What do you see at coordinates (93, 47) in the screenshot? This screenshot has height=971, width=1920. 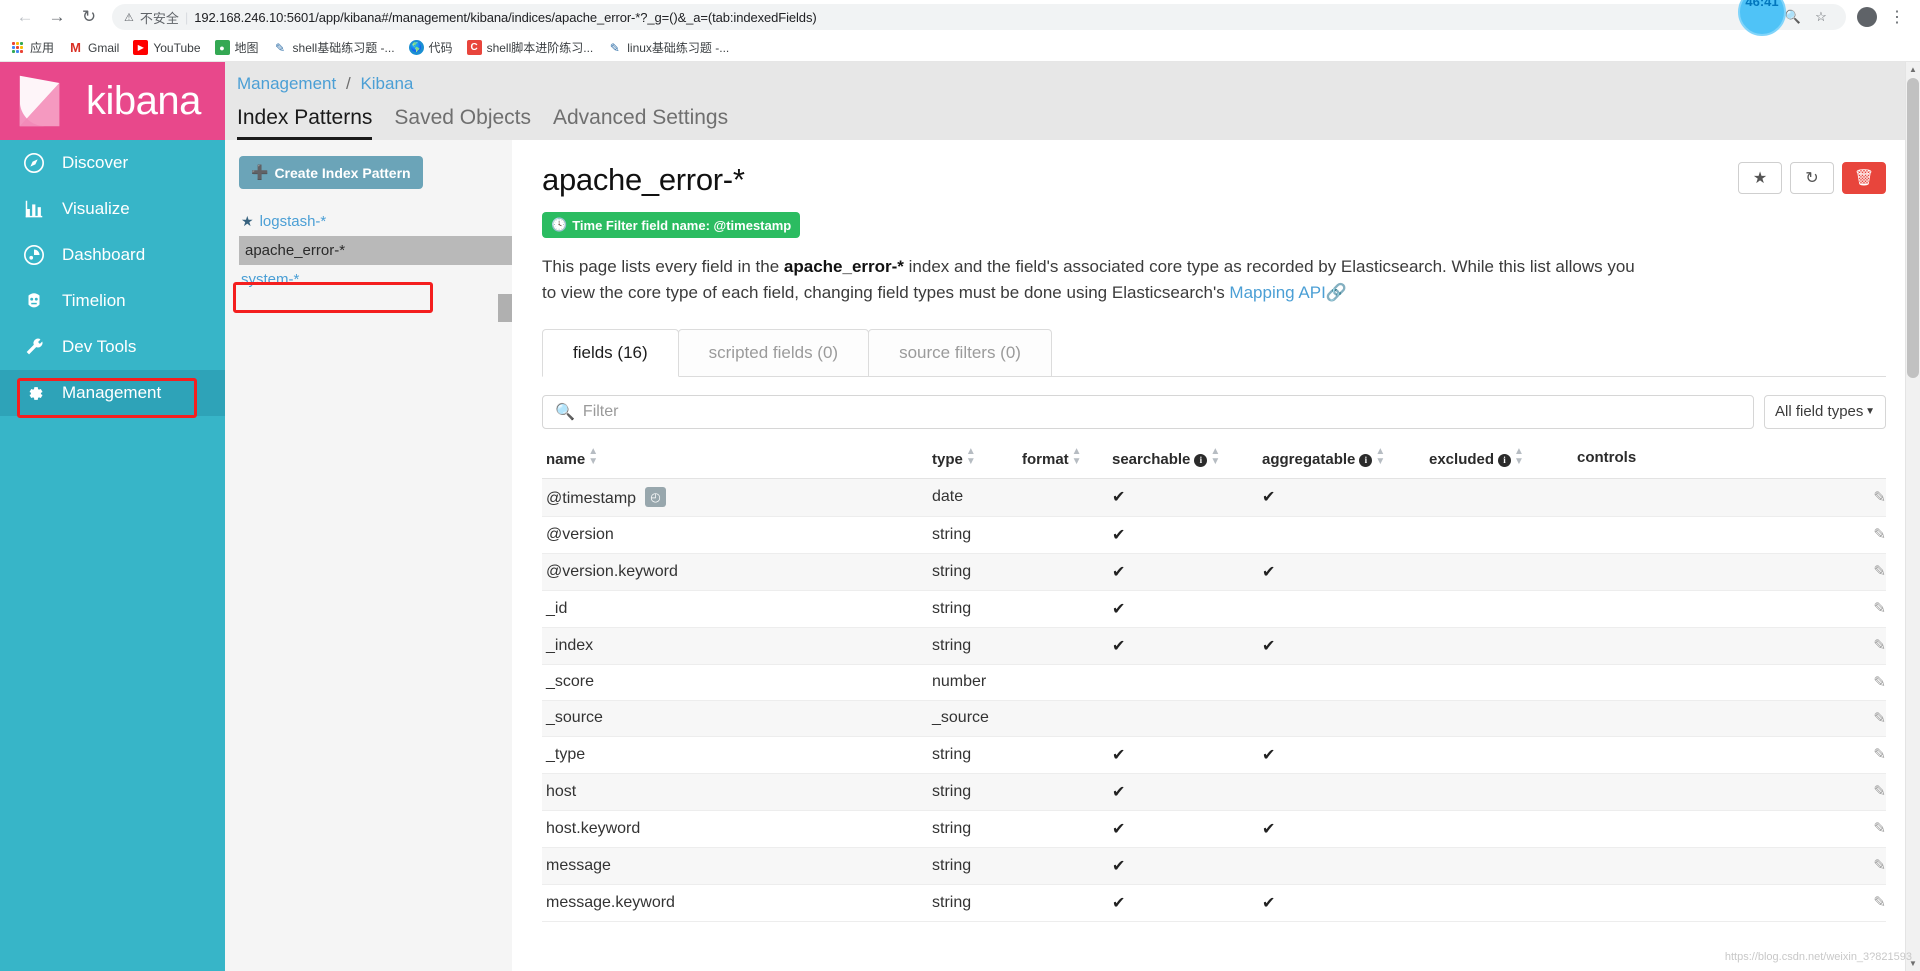 I see `bookmark-gmail: M Gmail` at bounding box center [93, 47].